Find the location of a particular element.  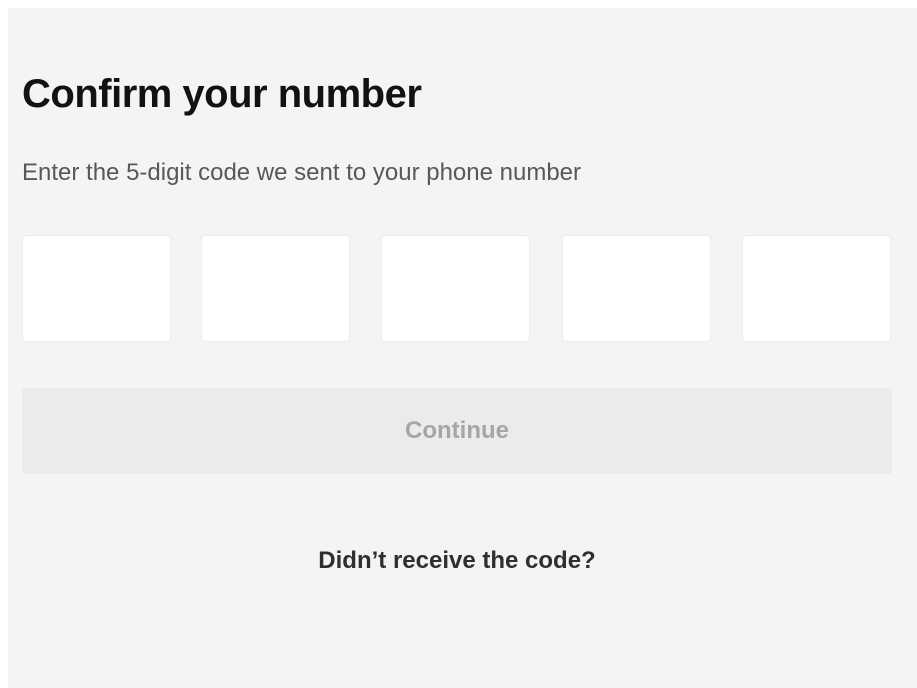

continue-button: Continue is located at coordinates (457, 431).